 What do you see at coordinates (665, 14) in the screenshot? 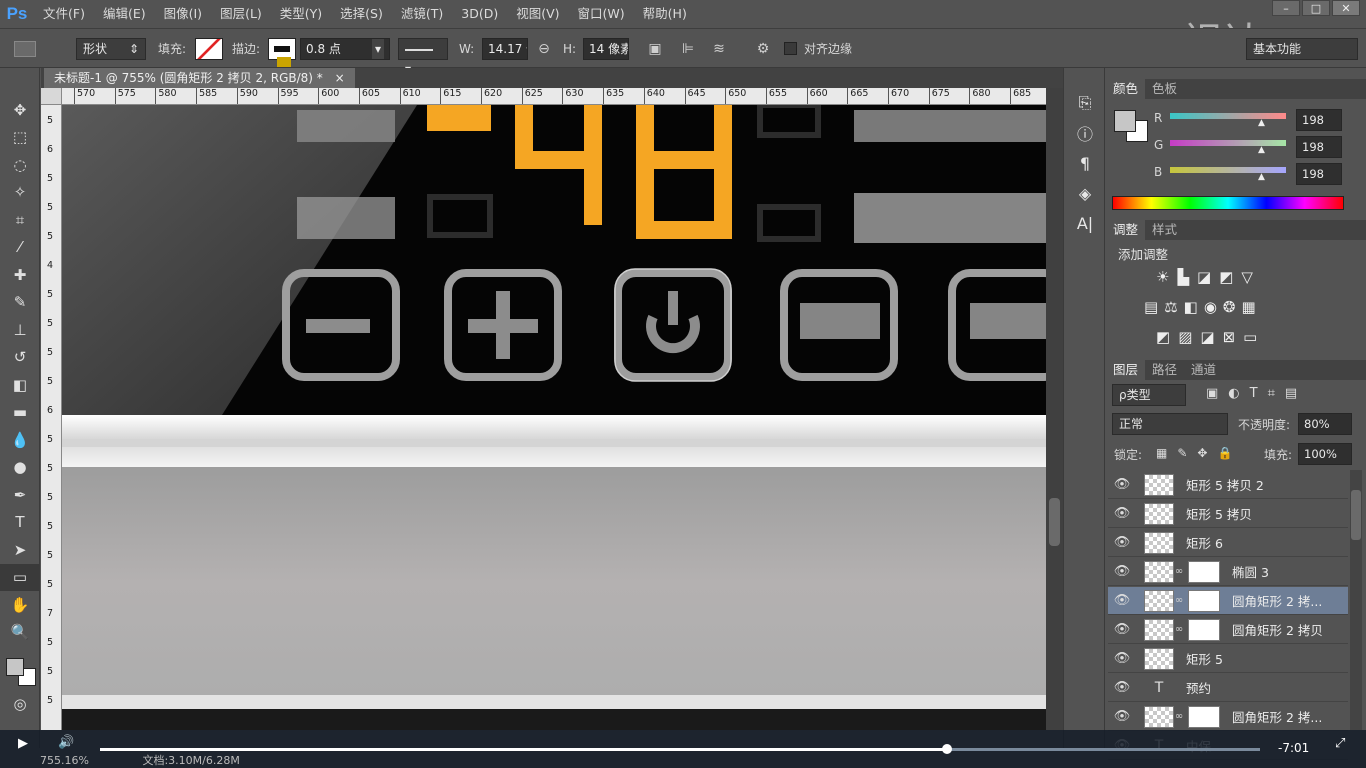
I see `menu-help: 帮助(H)` at bounding box center [665, 14].